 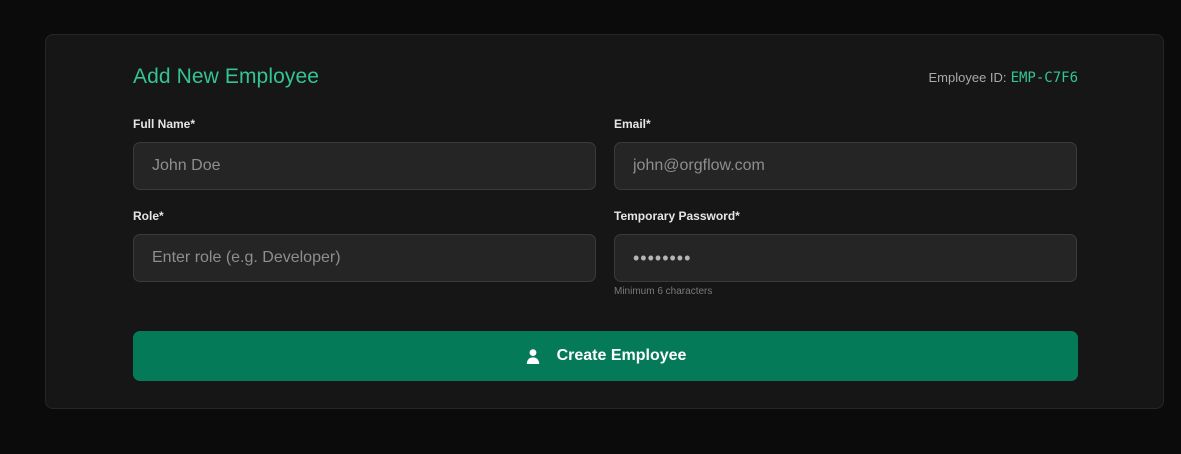 I want to click on password-field-group: Temporary Password* Minimum 6 characters, so click(x=845, y=253).